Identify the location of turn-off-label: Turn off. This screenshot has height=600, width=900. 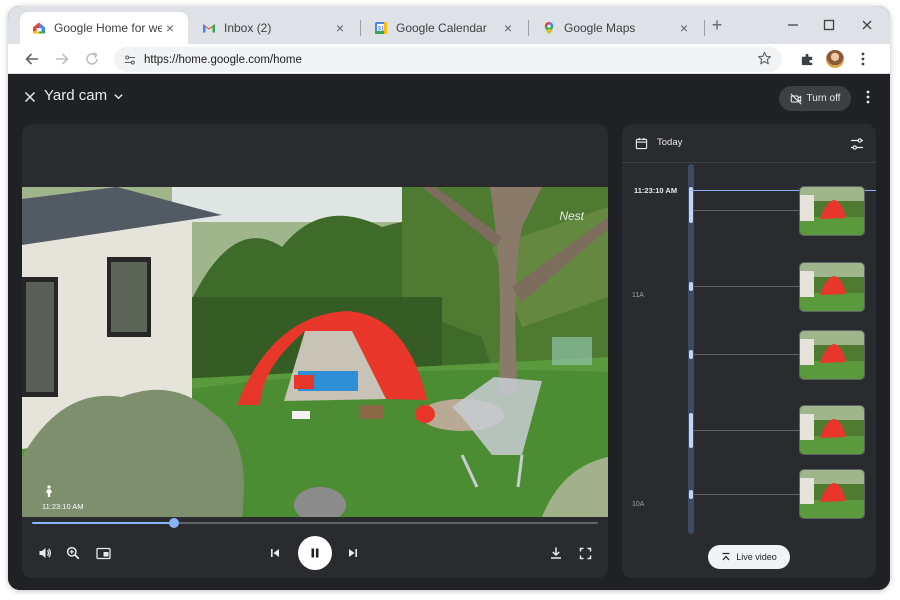
(823, 98).